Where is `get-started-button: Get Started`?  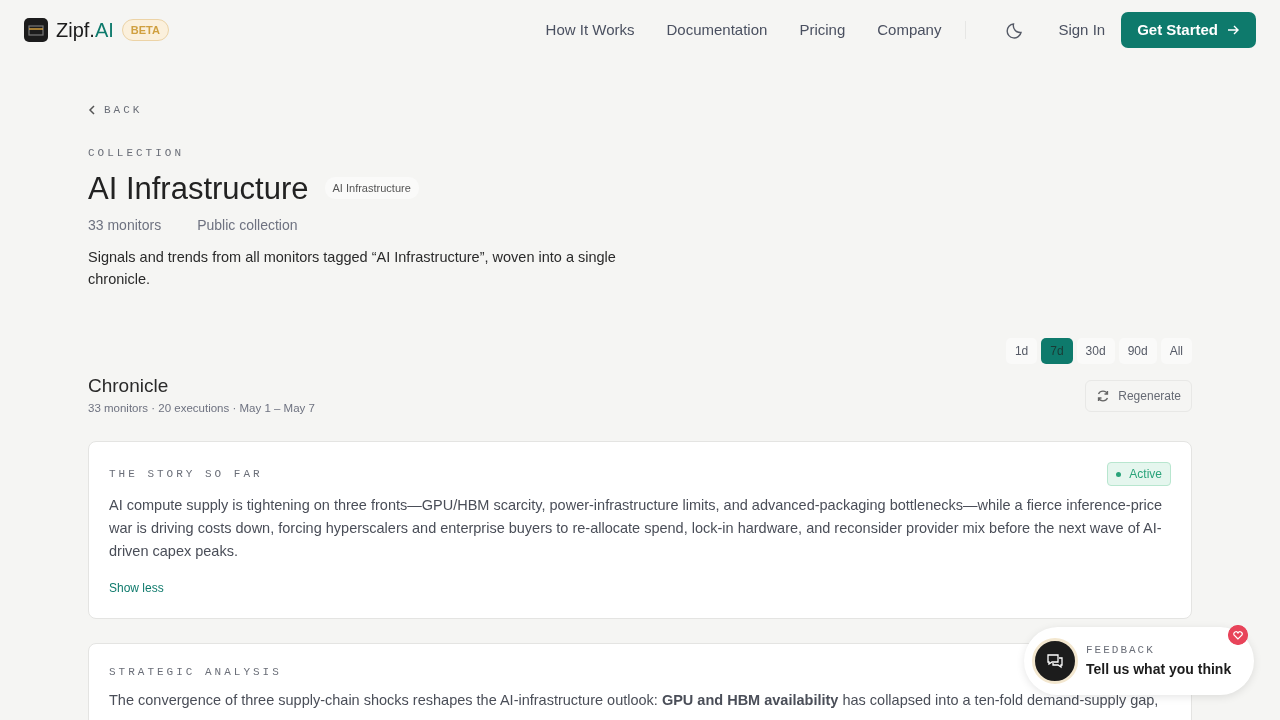
get-started-button: Get Started is located at coordinates (1188, 30).